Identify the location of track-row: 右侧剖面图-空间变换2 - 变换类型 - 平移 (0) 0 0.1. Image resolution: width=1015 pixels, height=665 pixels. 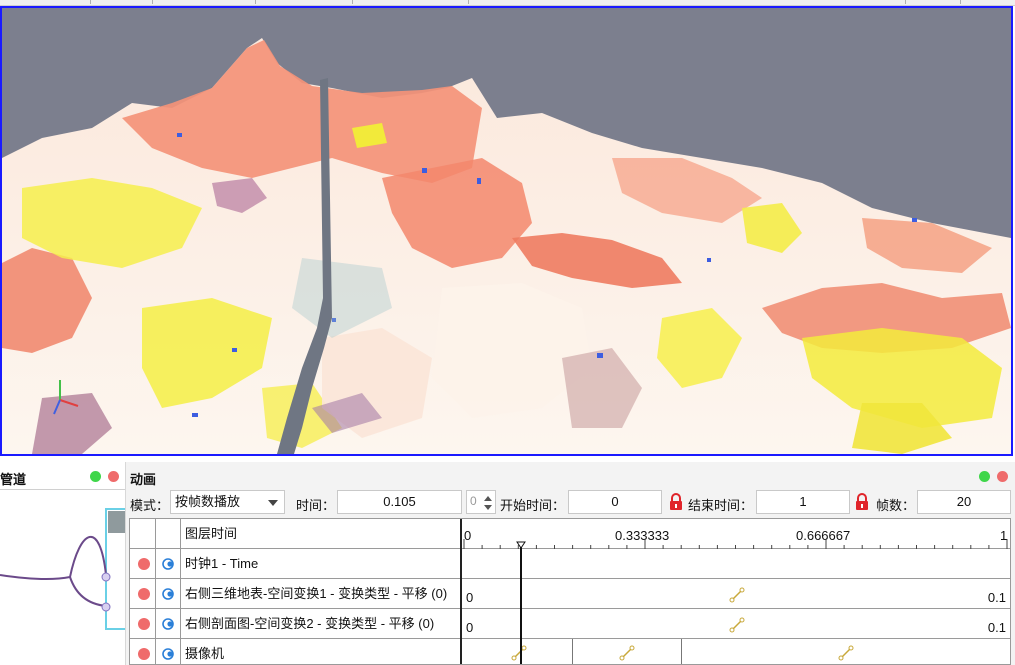
(570, 624).